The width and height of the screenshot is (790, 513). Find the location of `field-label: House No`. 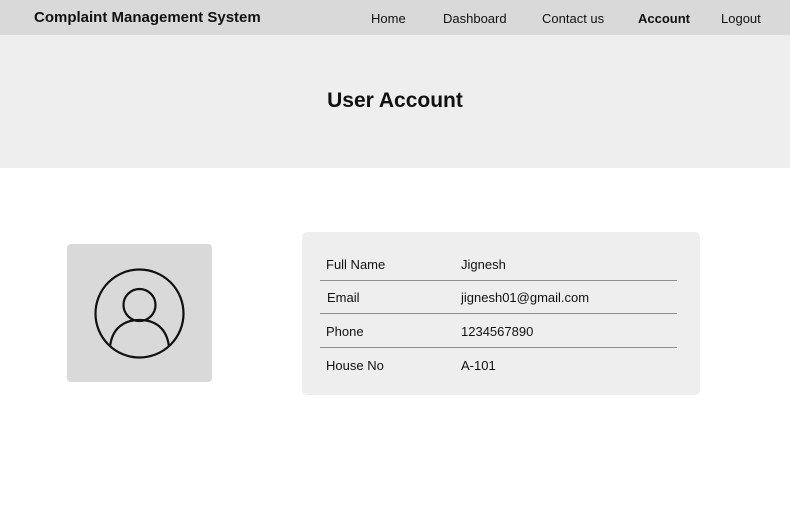

field-label: House No is located at coordinates (355, 365).